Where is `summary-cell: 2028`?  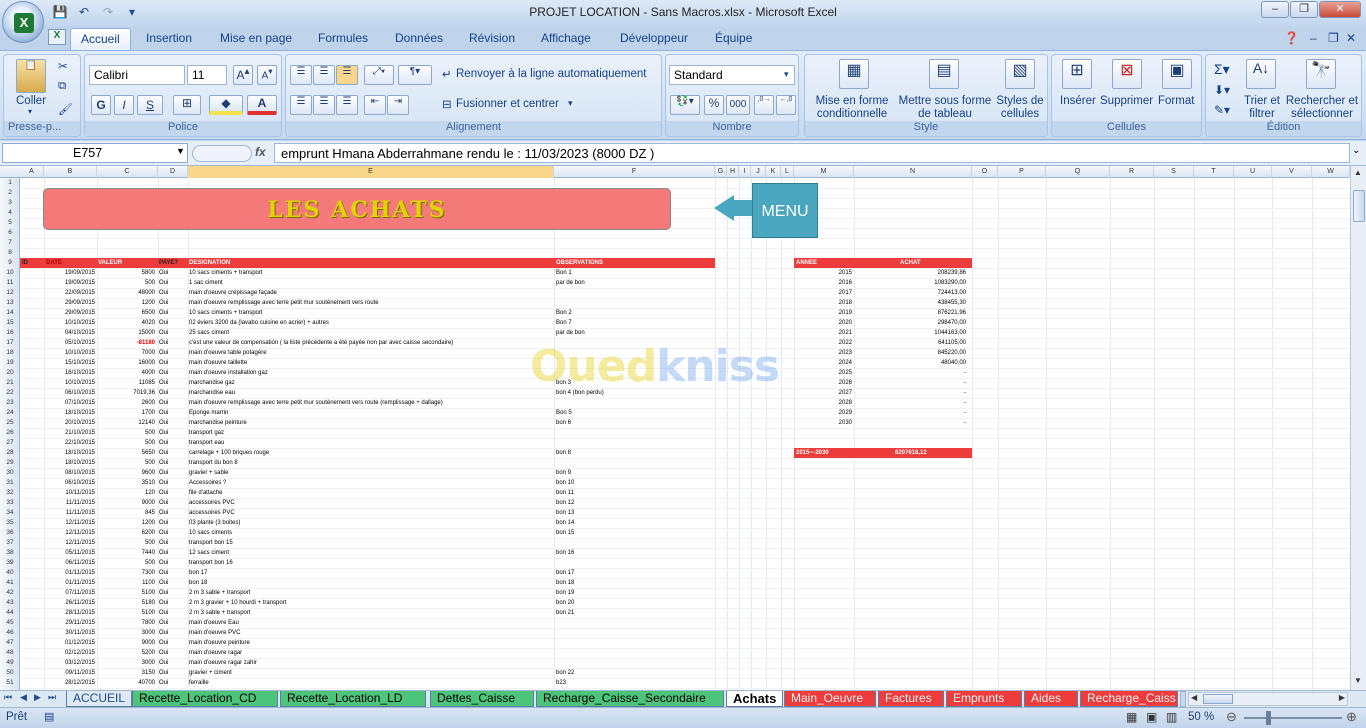
summary-cell: 2028 is located at coordinates (824, 403).